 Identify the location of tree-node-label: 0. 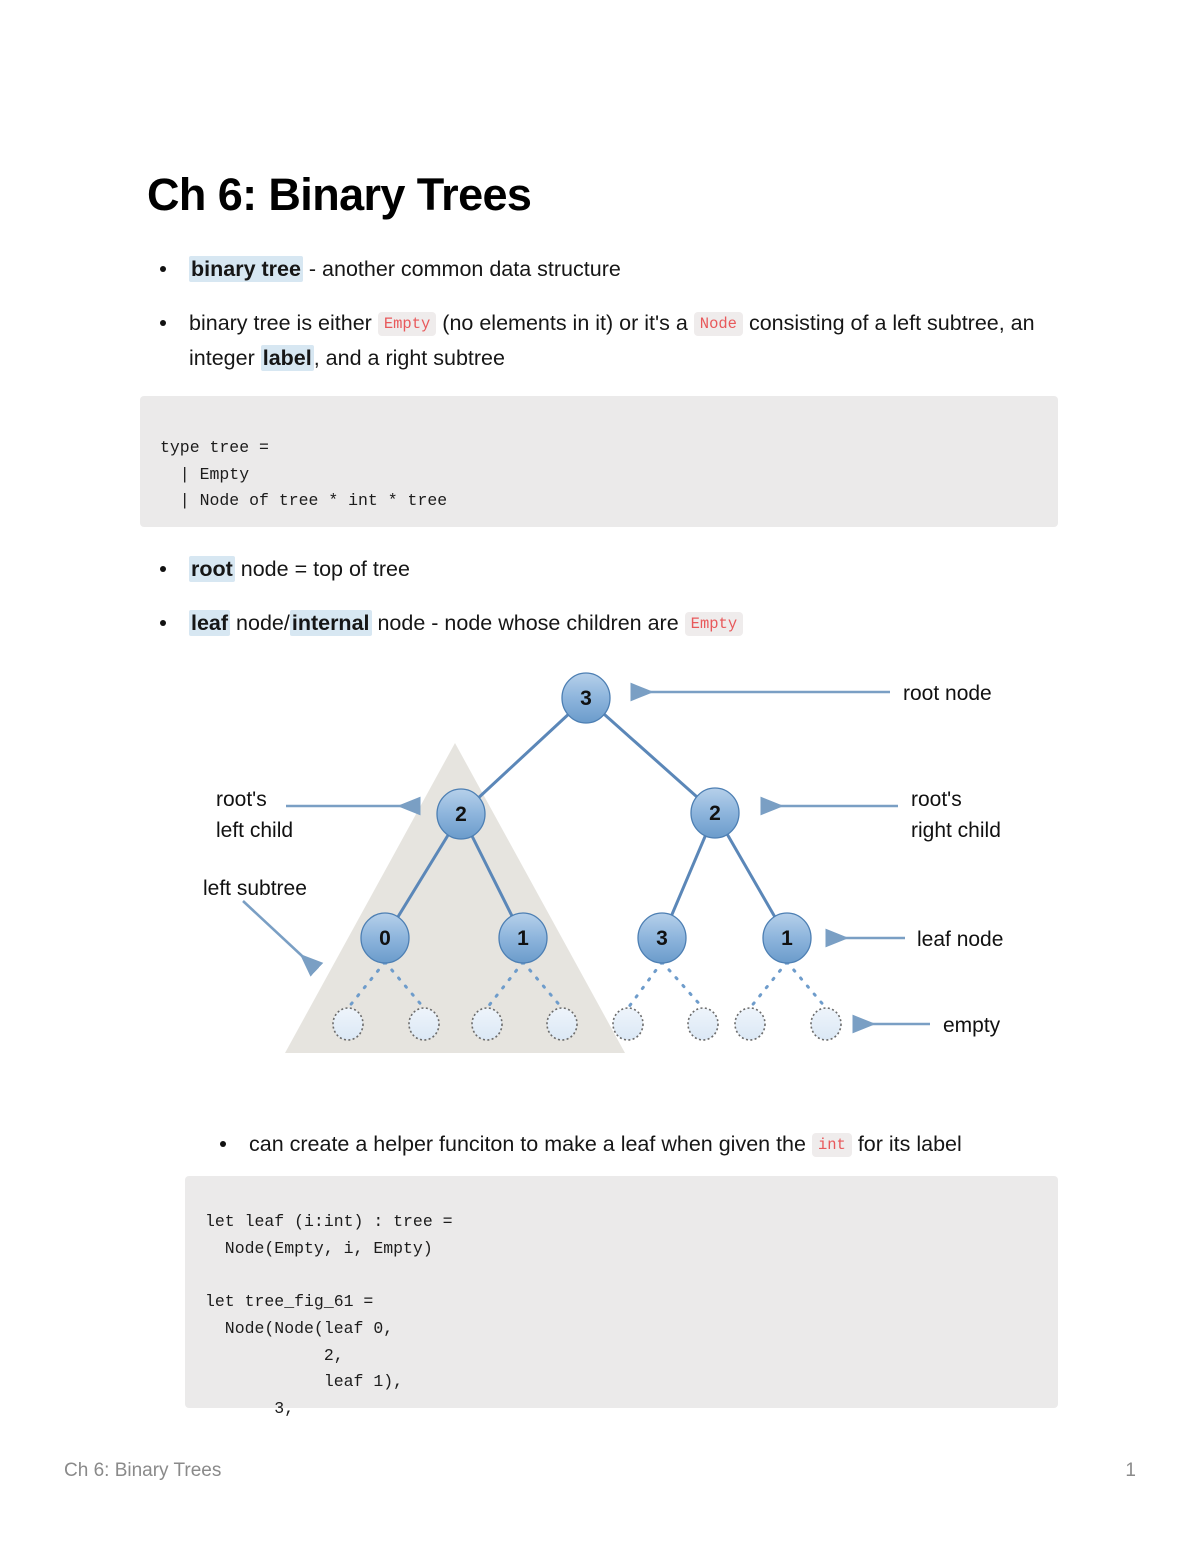
(385, 938).